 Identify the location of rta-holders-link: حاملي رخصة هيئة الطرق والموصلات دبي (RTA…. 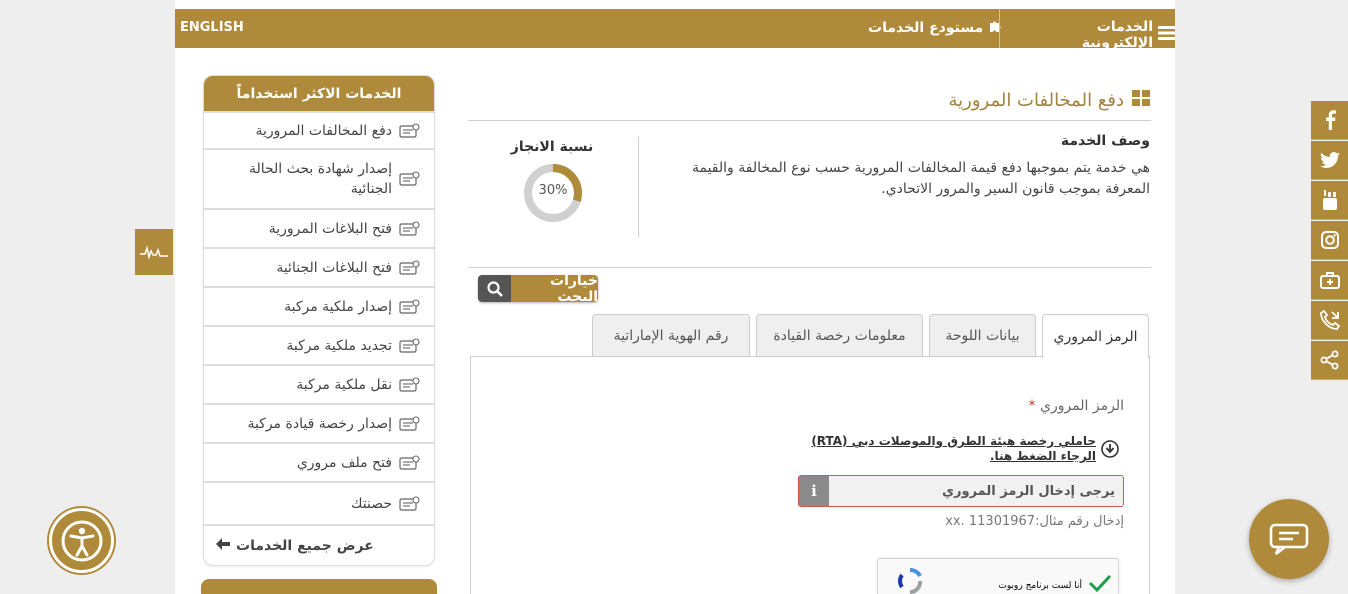
(943, 449).